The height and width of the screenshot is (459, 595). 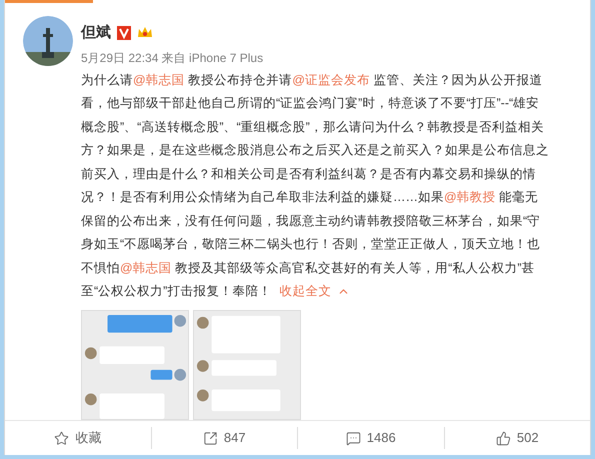 I want to click on mention-link: @证监会发布, so click(x=331, y=79).